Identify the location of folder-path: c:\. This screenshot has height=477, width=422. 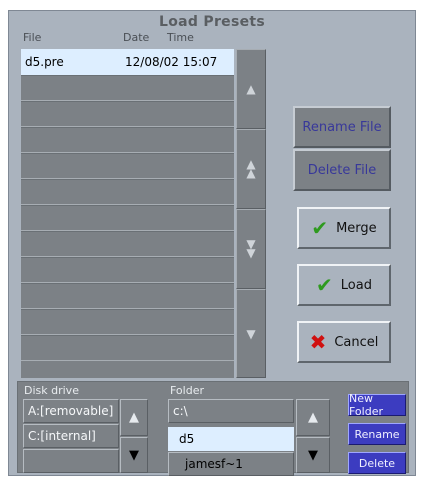
(231, 411).